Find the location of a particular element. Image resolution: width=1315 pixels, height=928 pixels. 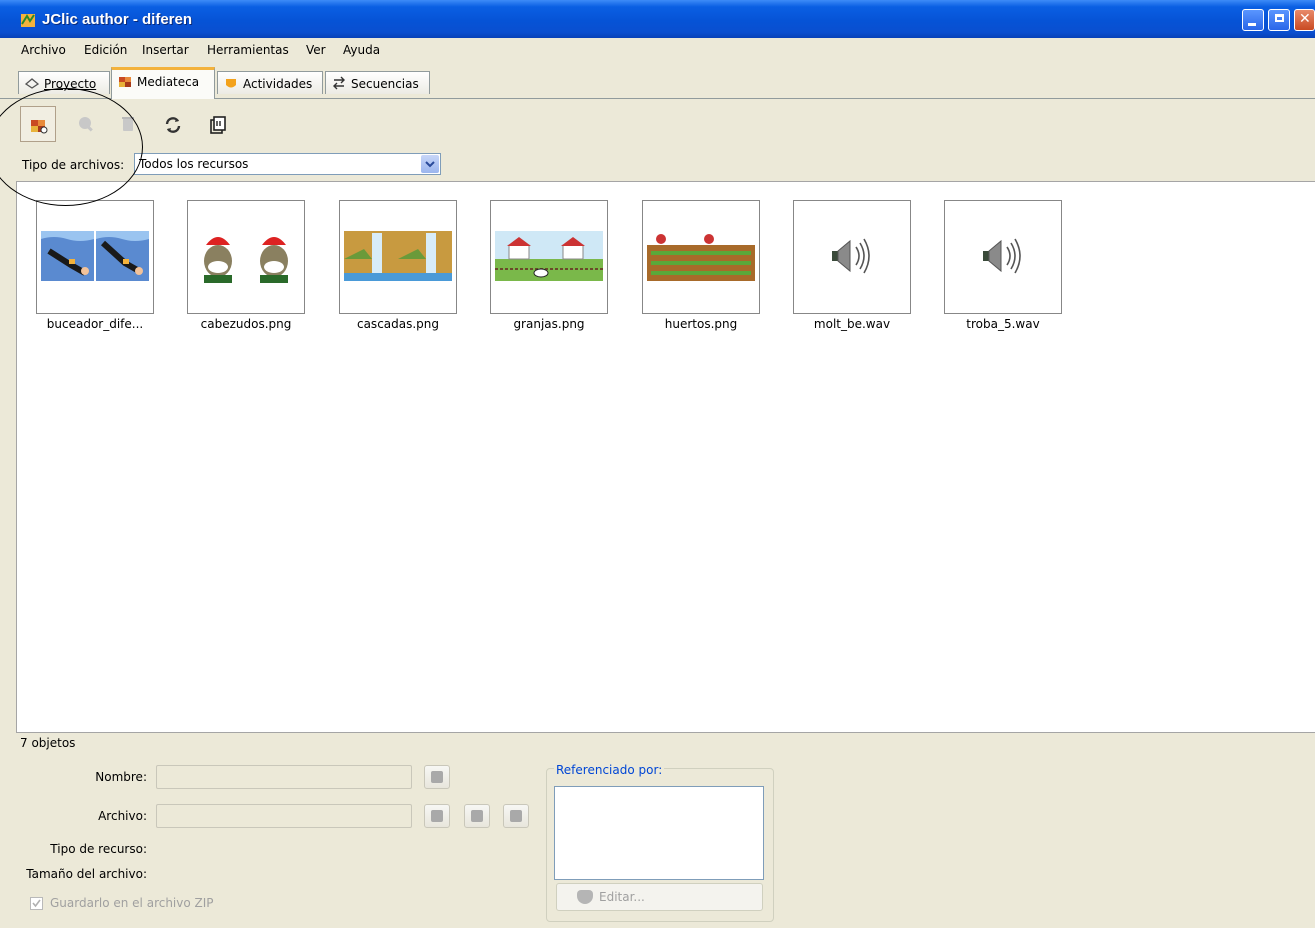

file-label: Archivo: is located at coordinates (122, 816).